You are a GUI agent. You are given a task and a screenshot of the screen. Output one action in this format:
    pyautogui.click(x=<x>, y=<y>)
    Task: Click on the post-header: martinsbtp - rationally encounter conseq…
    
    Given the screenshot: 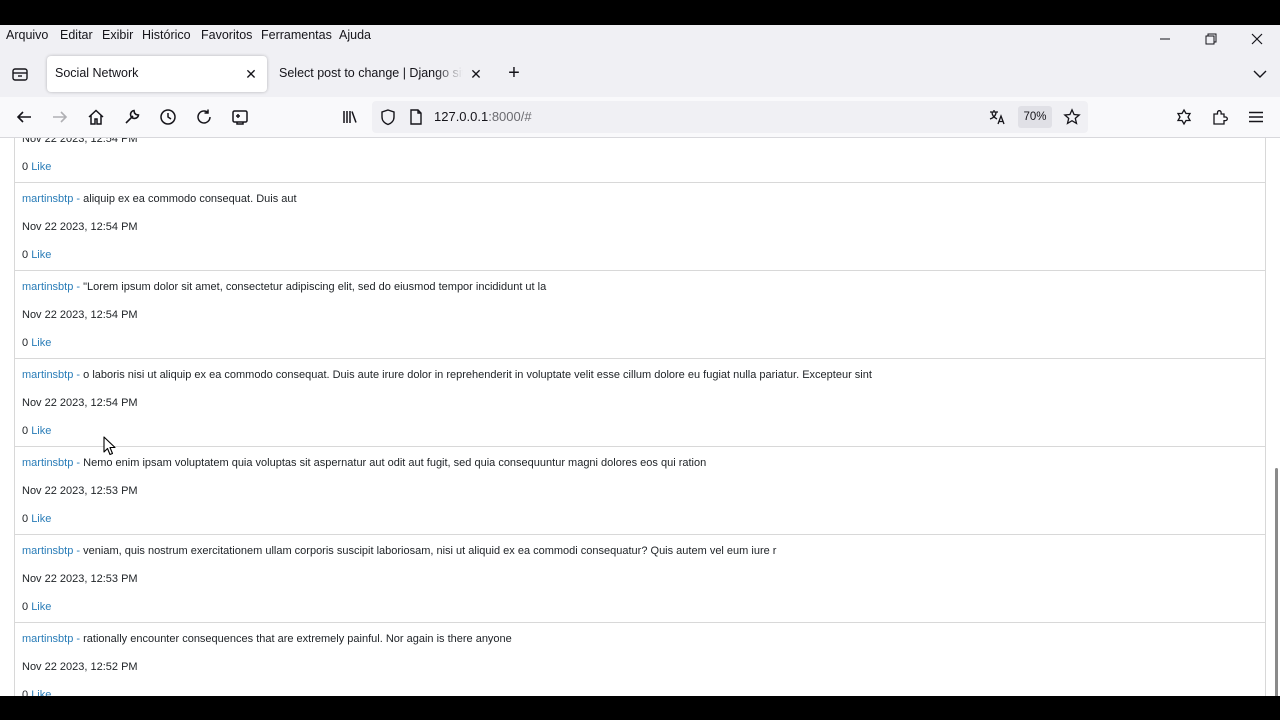 What is the action you would take?
    pyautogui.click(x=267, y=639)
    